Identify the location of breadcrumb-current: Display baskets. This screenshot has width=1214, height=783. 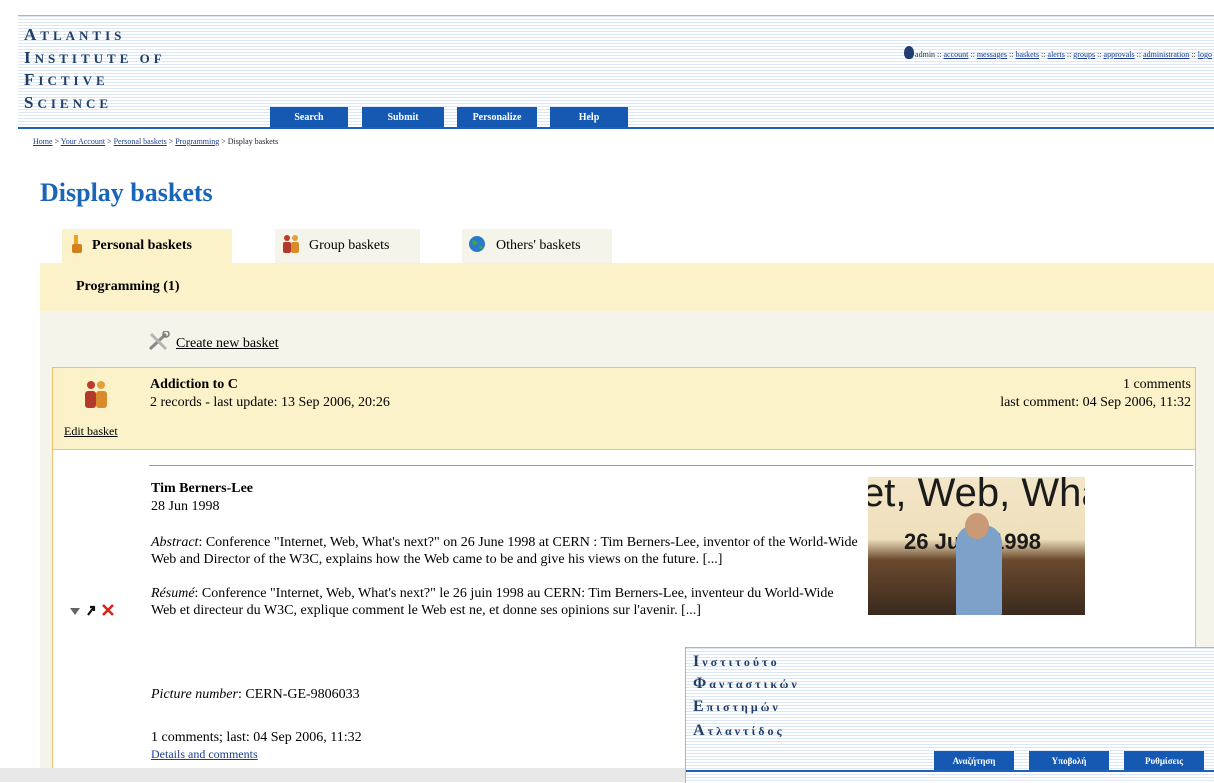
(253, 141).